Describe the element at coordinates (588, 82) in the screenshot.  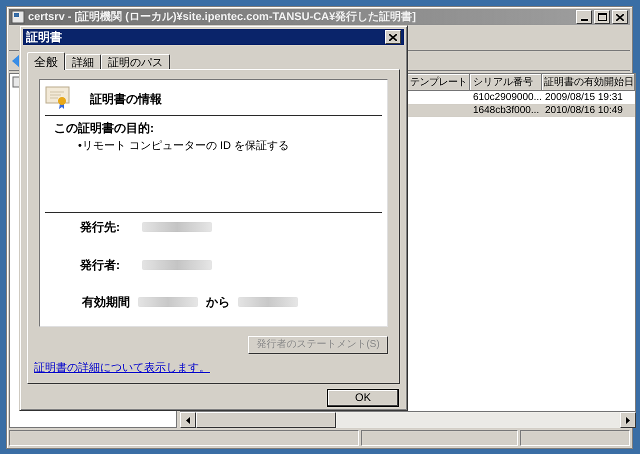
I see `column-header: 証明書の有効開始日` at that location.